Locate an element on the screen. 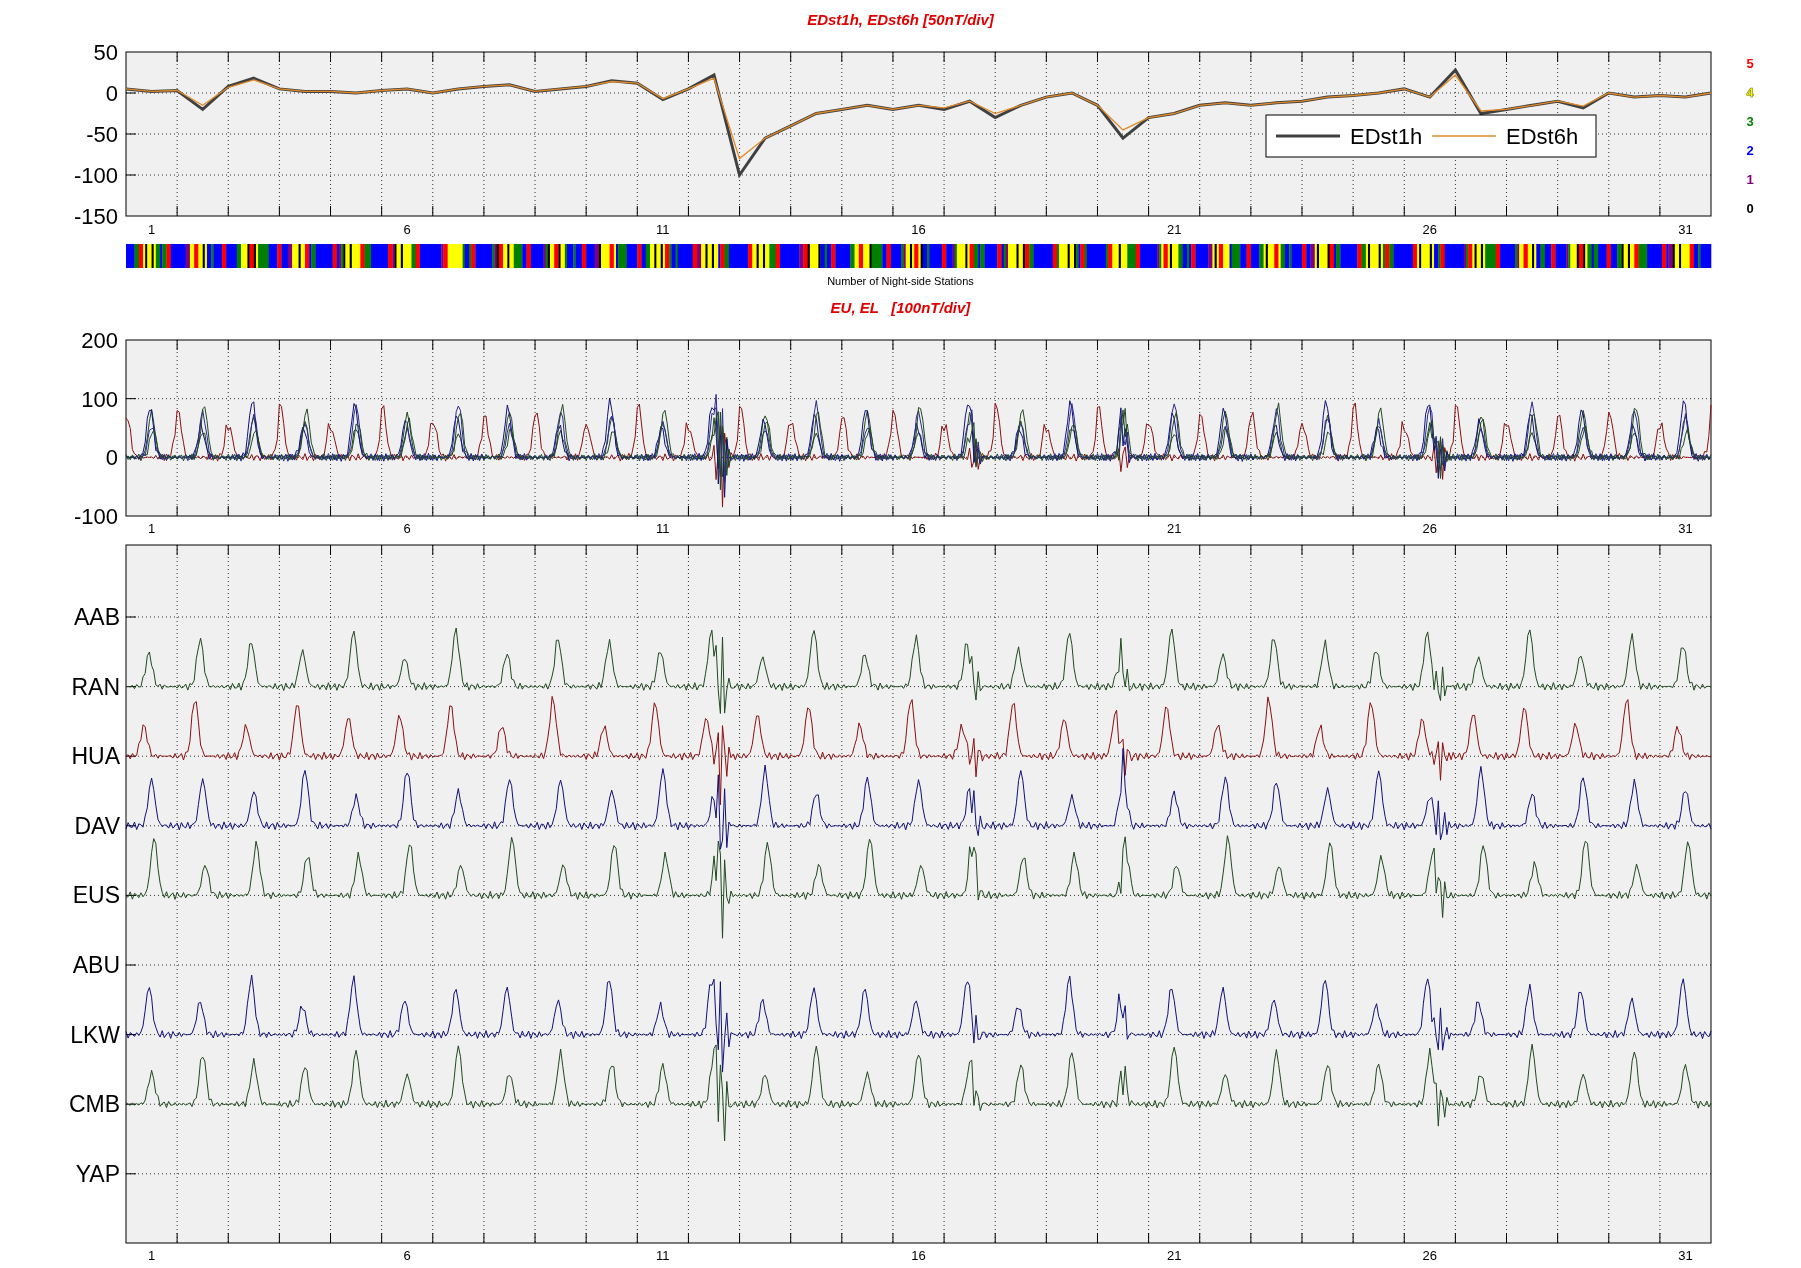  scale-label: 3 is located at coordinates (1750, 121).